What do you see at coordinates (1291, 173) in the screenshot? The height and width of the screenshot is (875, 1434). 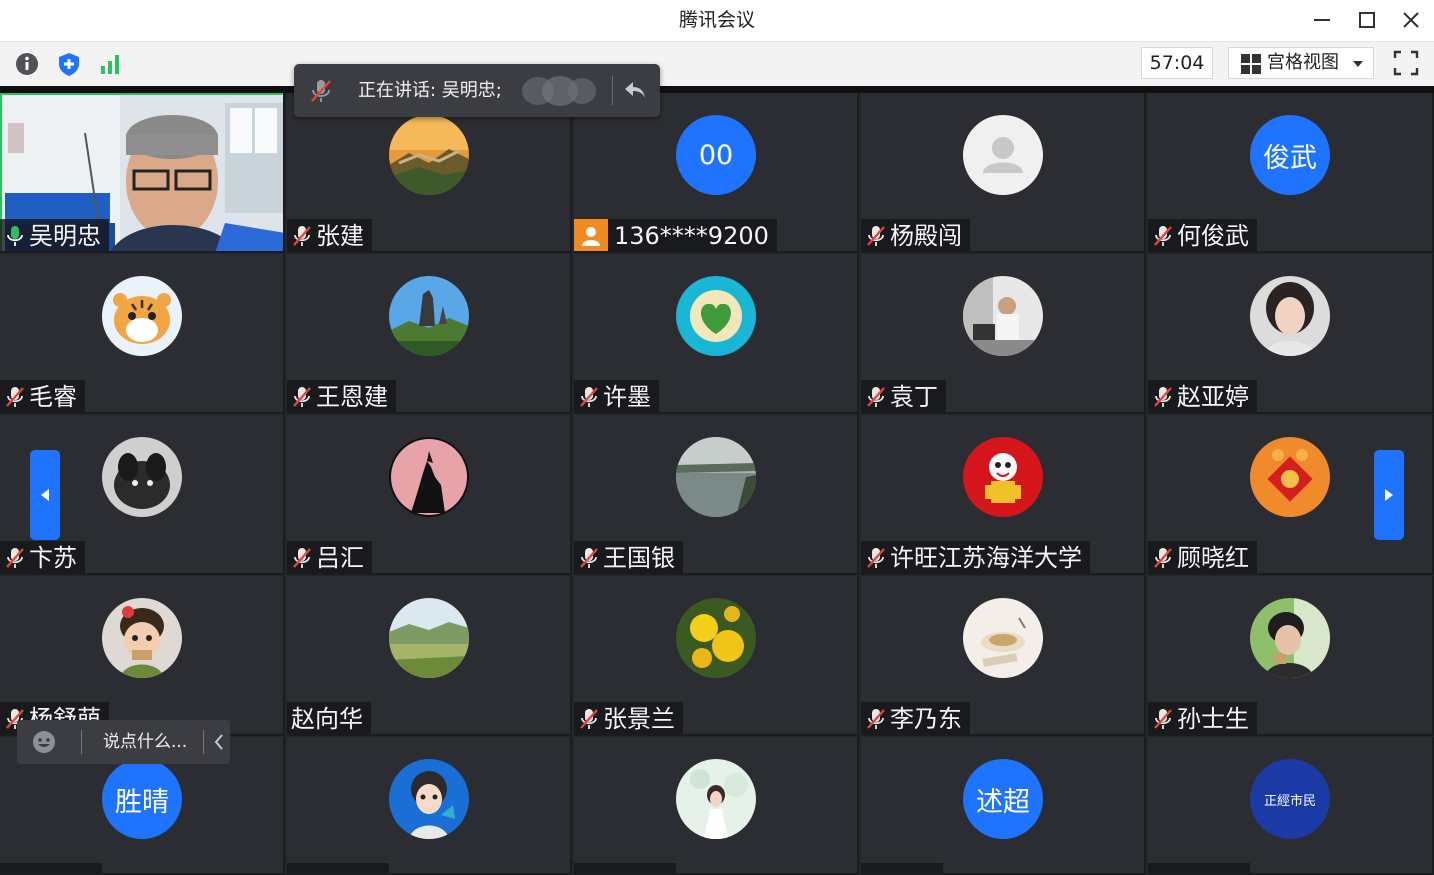 I see `participant-tile: 俊武 何俊武` at bounding box center [1291, 173].